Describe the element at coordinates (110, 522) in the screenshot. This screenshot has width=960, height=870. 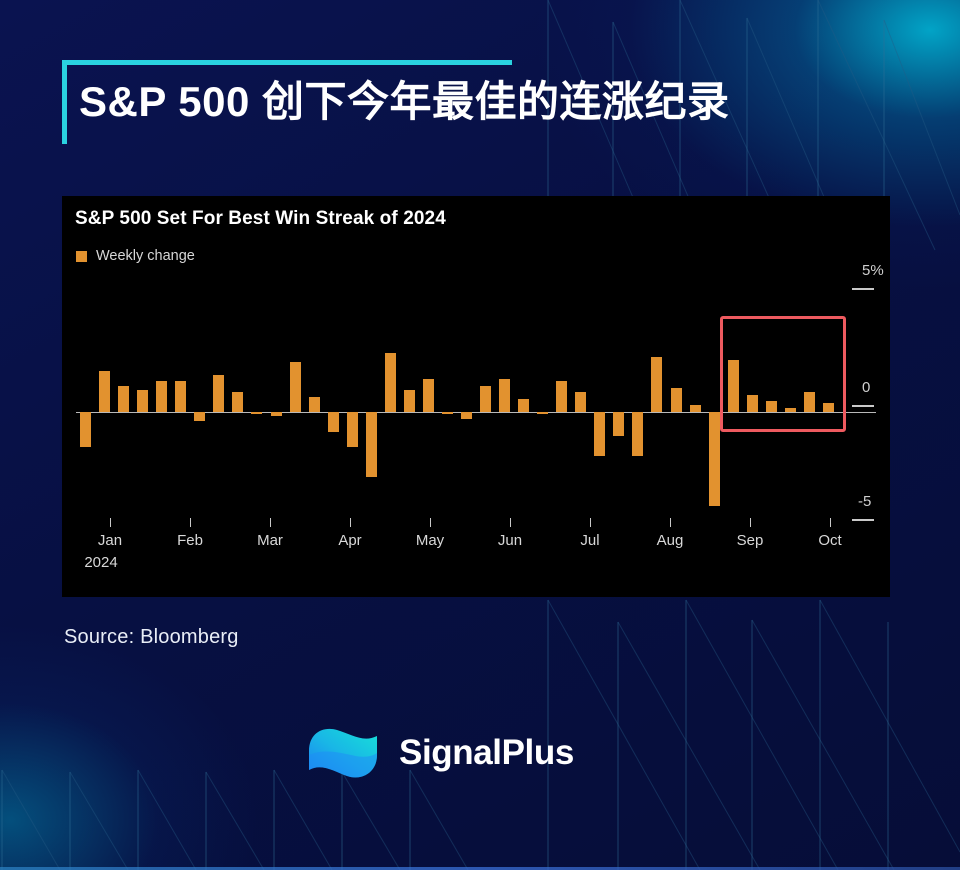
I see `x-axis-tick-jan` at that location.